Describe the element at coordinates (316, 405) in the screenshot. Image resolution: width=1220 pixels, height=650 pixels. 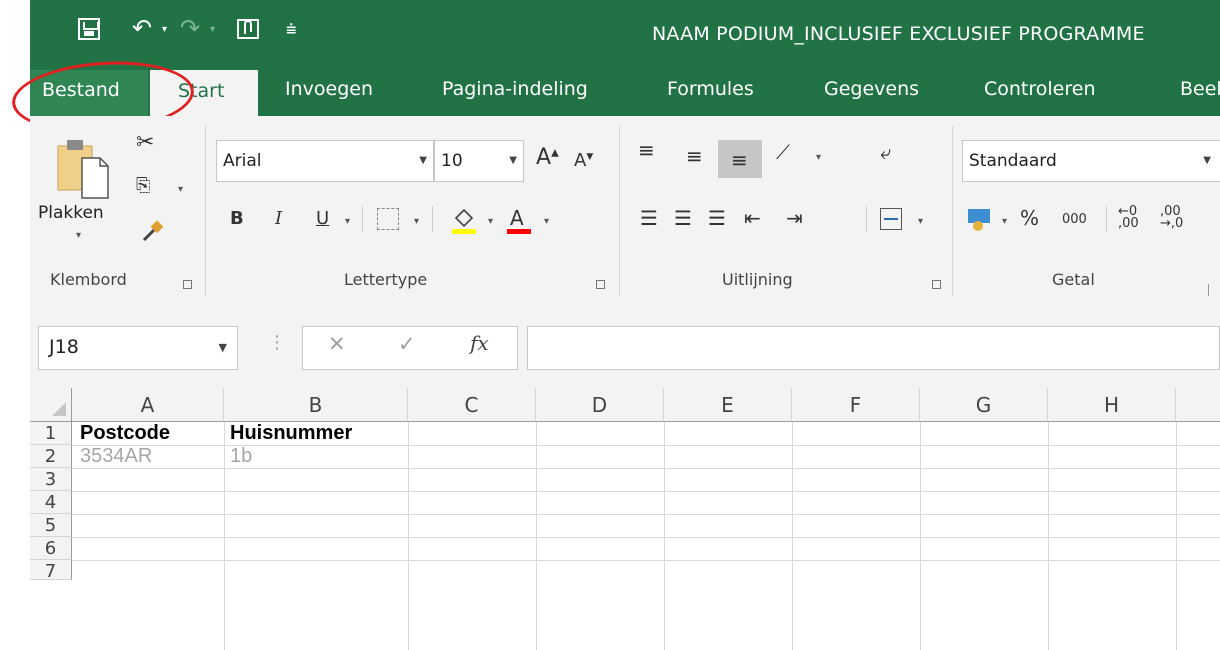
I see `column-header-b: B` at that location.